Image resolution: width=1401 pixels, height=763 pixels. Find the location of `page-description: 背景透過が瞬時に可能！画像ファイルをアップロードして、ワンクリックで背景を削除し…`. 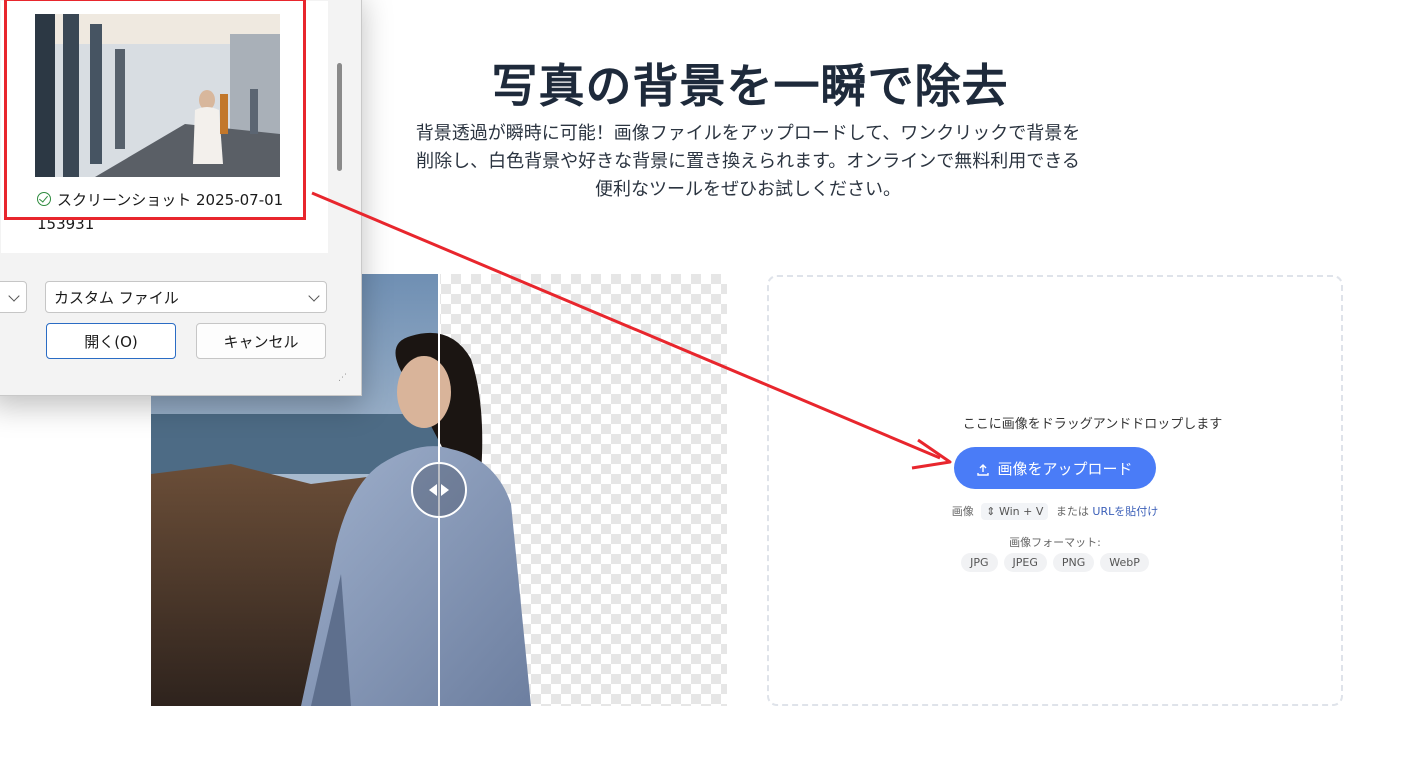

page-description: 背景透過が瞬時に可能！画像ファイルをアップロードして、ワンクリックで背景を削除し… is located at coordinates (748, 161).